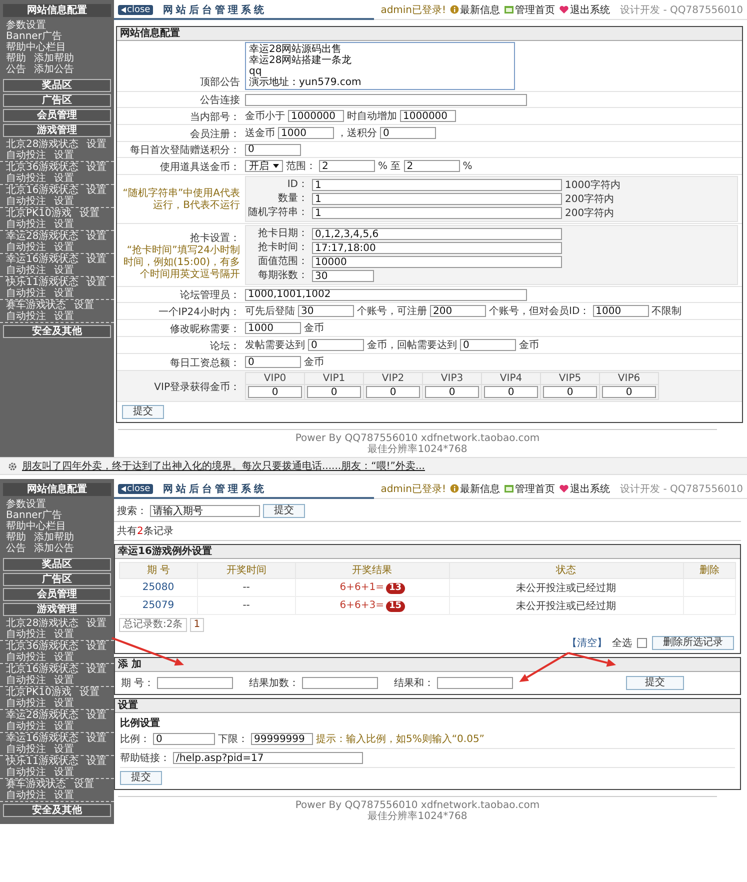 The image size is (747, 882). Describe the element at coordinates (42, 623) in the screenshot. I see `sidebar-link: 北京28游戏状态` at that location.